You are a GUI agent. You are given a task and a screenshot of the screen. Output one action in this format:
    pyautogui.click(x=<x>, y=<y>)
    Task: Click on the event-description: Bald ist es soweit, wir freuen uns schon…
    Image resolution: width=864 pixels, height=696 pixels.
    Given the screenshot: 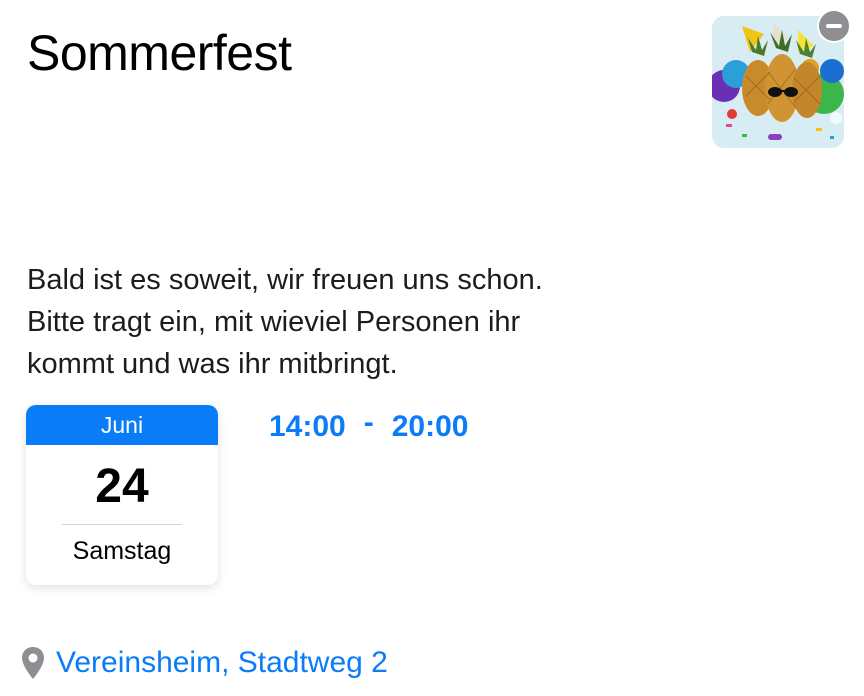 What is the action you would take?
    pyautogui.click(x=285, y=322)
    